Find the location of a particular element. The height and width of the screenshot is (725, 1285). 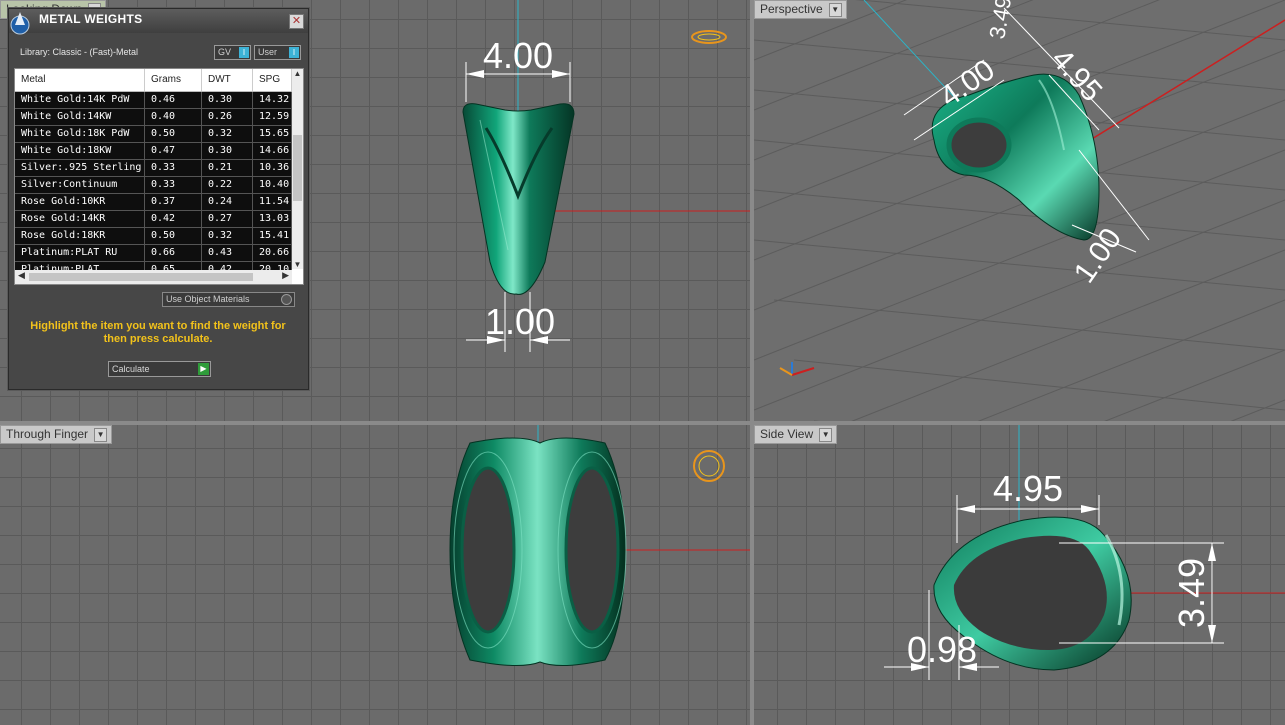

radio-icon is located at coordinates (286, 299).